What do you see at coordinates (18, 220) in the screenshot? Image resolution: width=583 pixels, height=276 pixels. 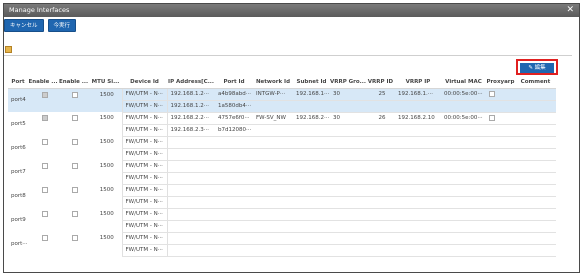 I see `port-cell: port9` at bounding box center [18, 220].